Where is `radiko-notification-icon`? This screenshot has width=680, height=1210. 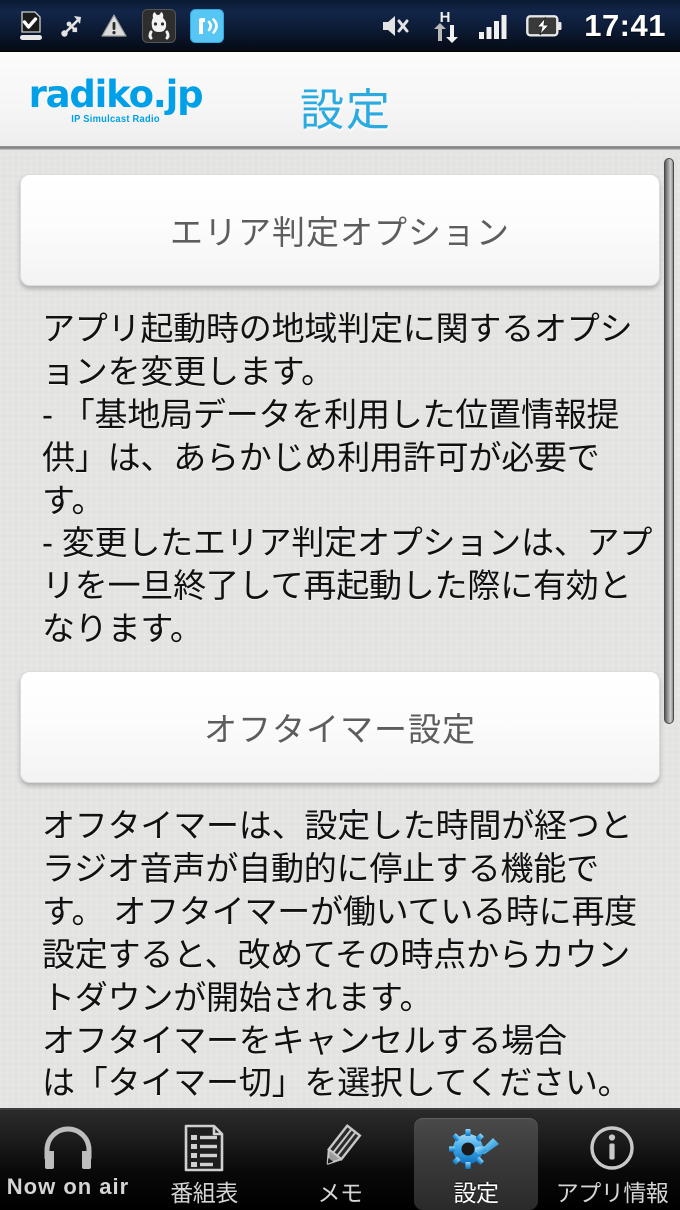 radiko-notification-icon is located at coordinates (207, 25).